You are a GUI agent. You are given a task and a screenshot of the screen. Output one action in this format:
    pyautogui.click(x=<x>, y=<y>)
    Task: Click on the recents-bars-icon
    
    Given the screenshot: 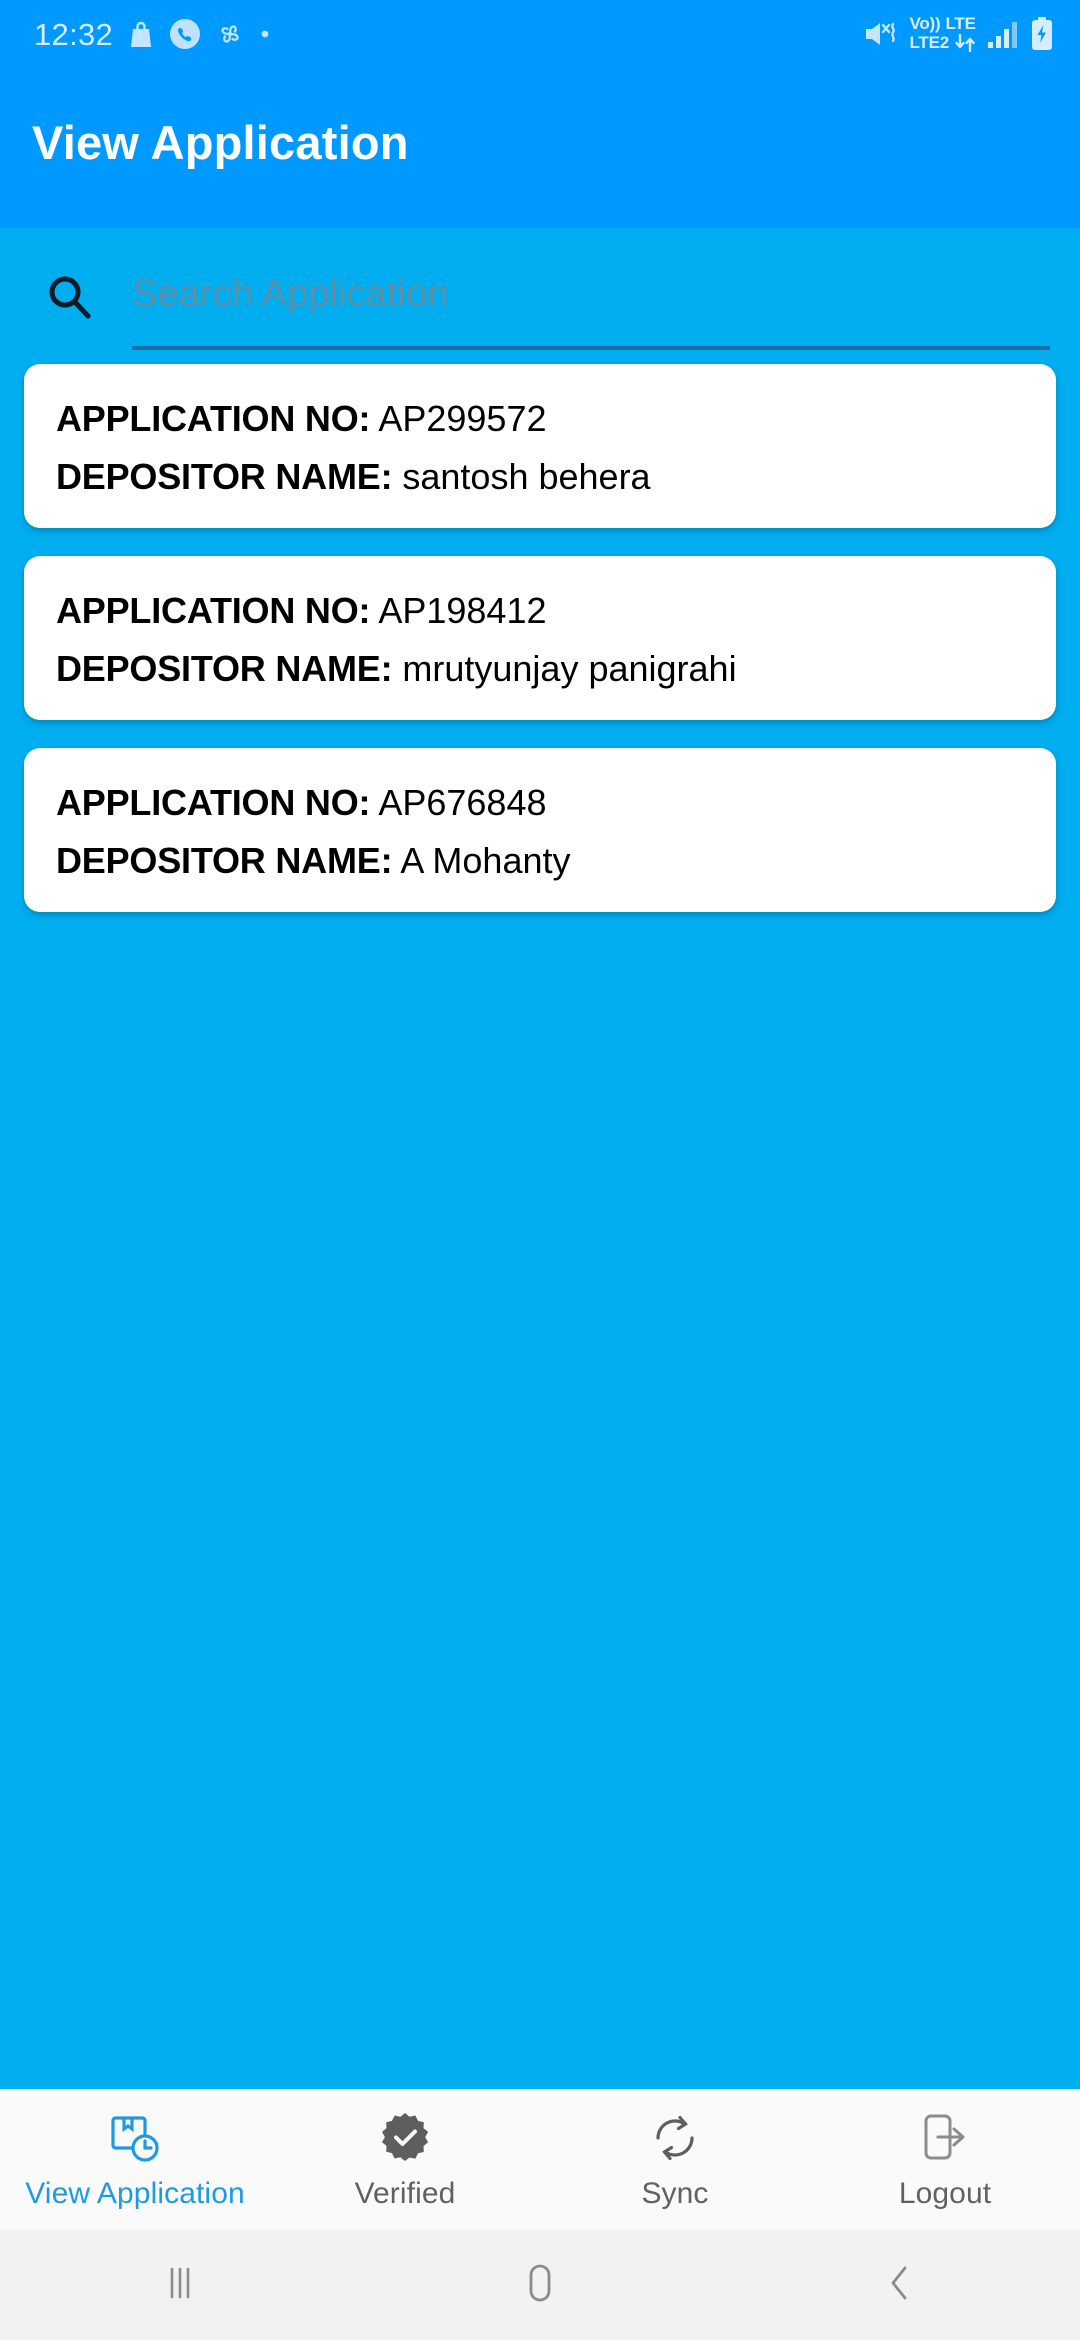 What is the action you would take?
    pyautogui.click(x=180, y=2285)
    